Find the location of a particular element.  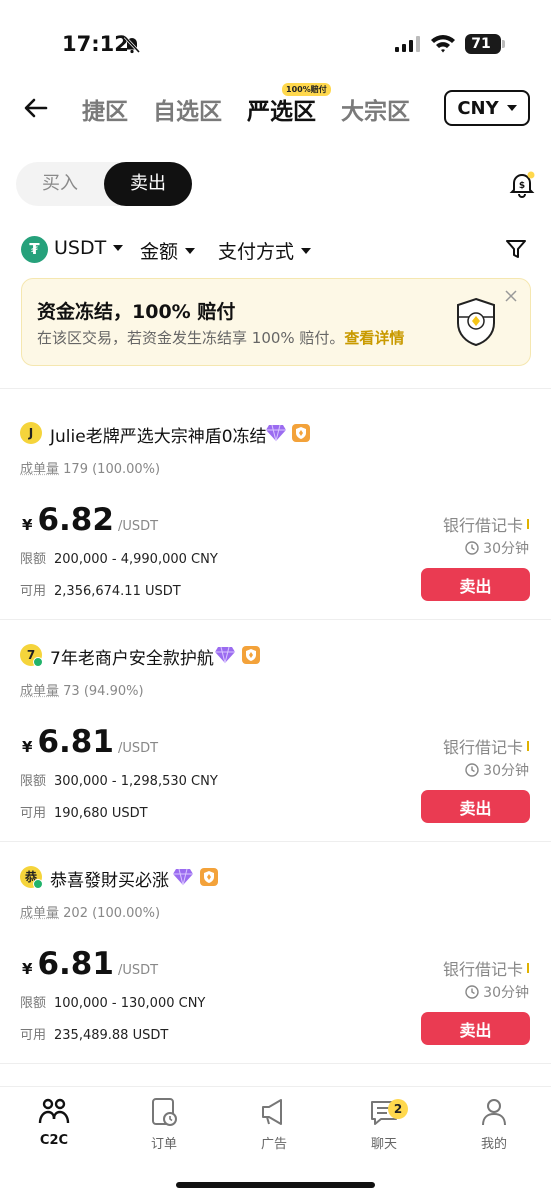

c2c-icon is located at coordinates (54, 1111).